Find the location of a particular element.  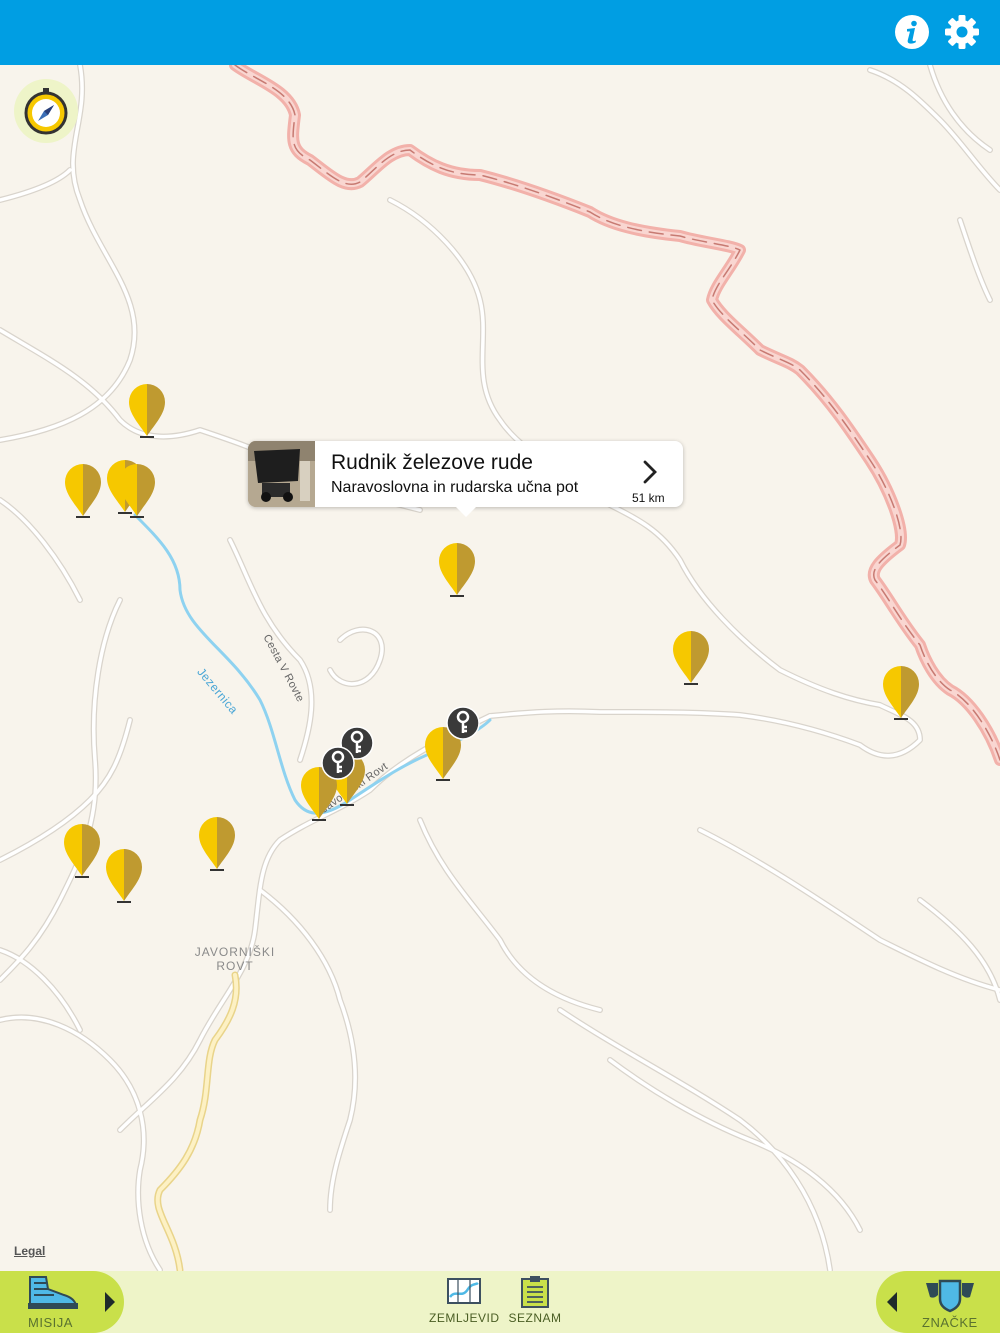

mine-cart-photo is located at coordinates (281, 474).